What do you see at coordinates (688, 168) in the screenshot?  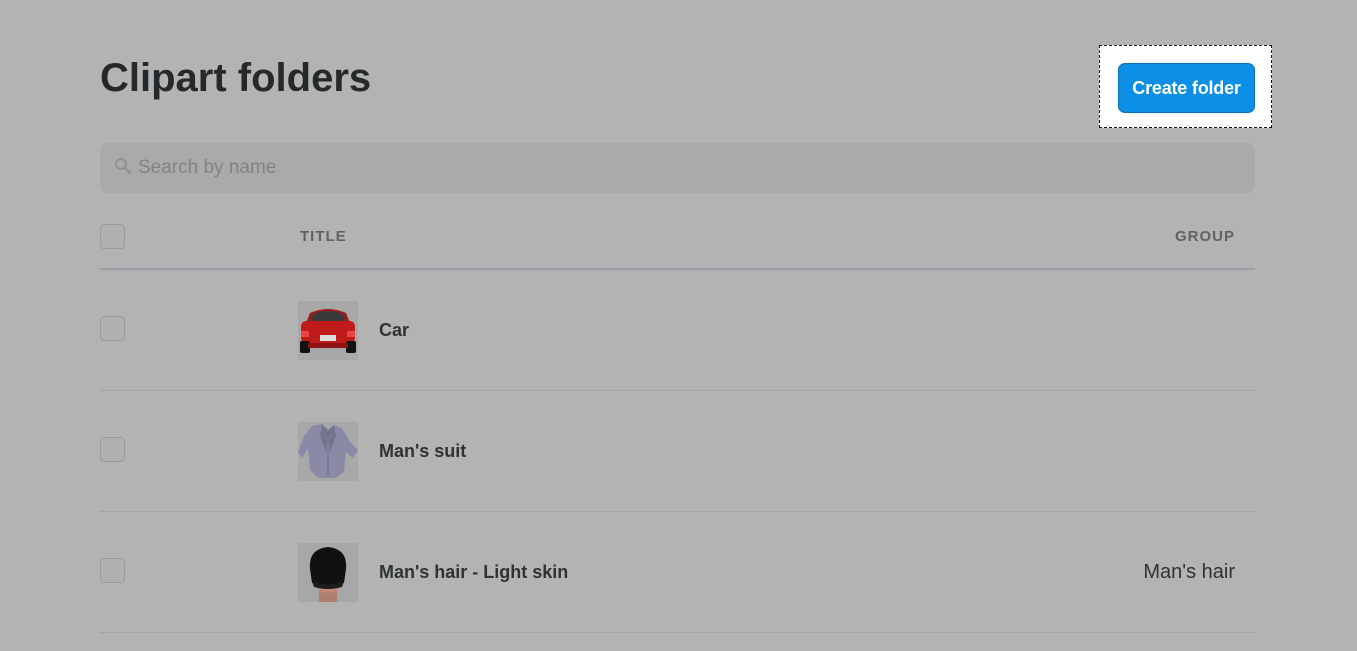 I see `search-input` at bounding box center [688, 168].